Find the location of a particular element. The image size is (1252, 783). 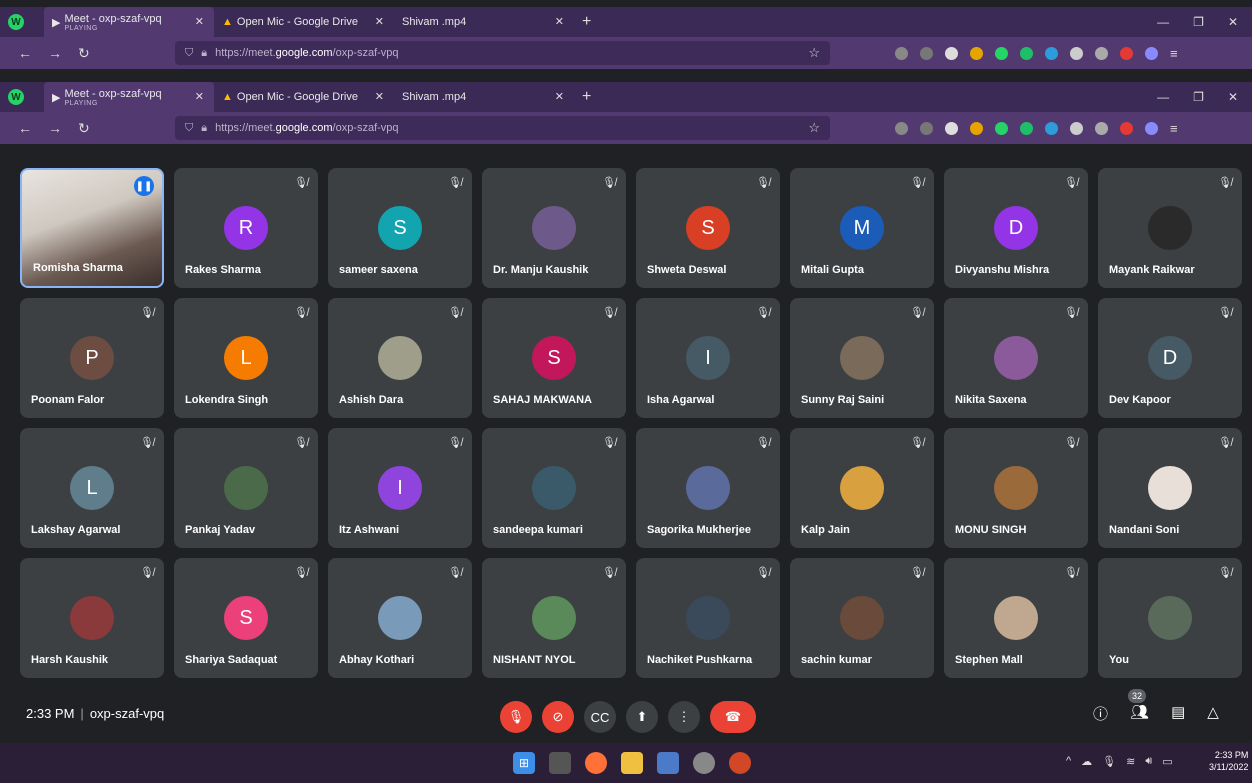

info-icon: ⓘ is located at coordinates (1100, 713).